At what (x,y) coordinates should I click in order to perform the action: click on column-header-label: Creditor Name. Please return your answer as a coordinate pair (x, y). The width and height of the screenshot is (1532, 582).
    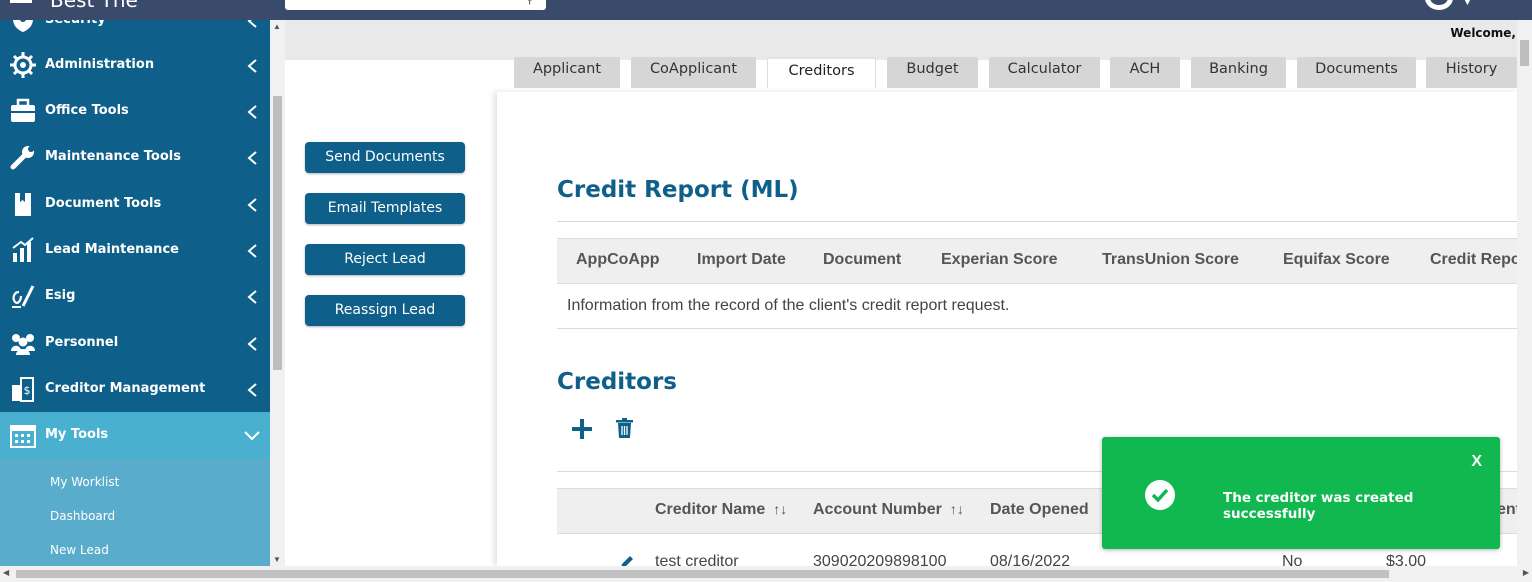
    Looking at the image, I should click on (710, 509).